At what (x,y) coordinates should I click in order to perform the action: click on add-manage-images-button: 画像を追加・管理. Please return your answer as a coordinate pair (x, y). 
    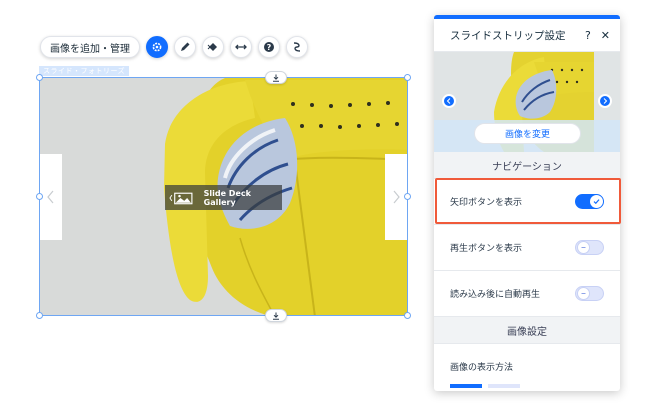
    Looking at the image, I should click on (90, 47).